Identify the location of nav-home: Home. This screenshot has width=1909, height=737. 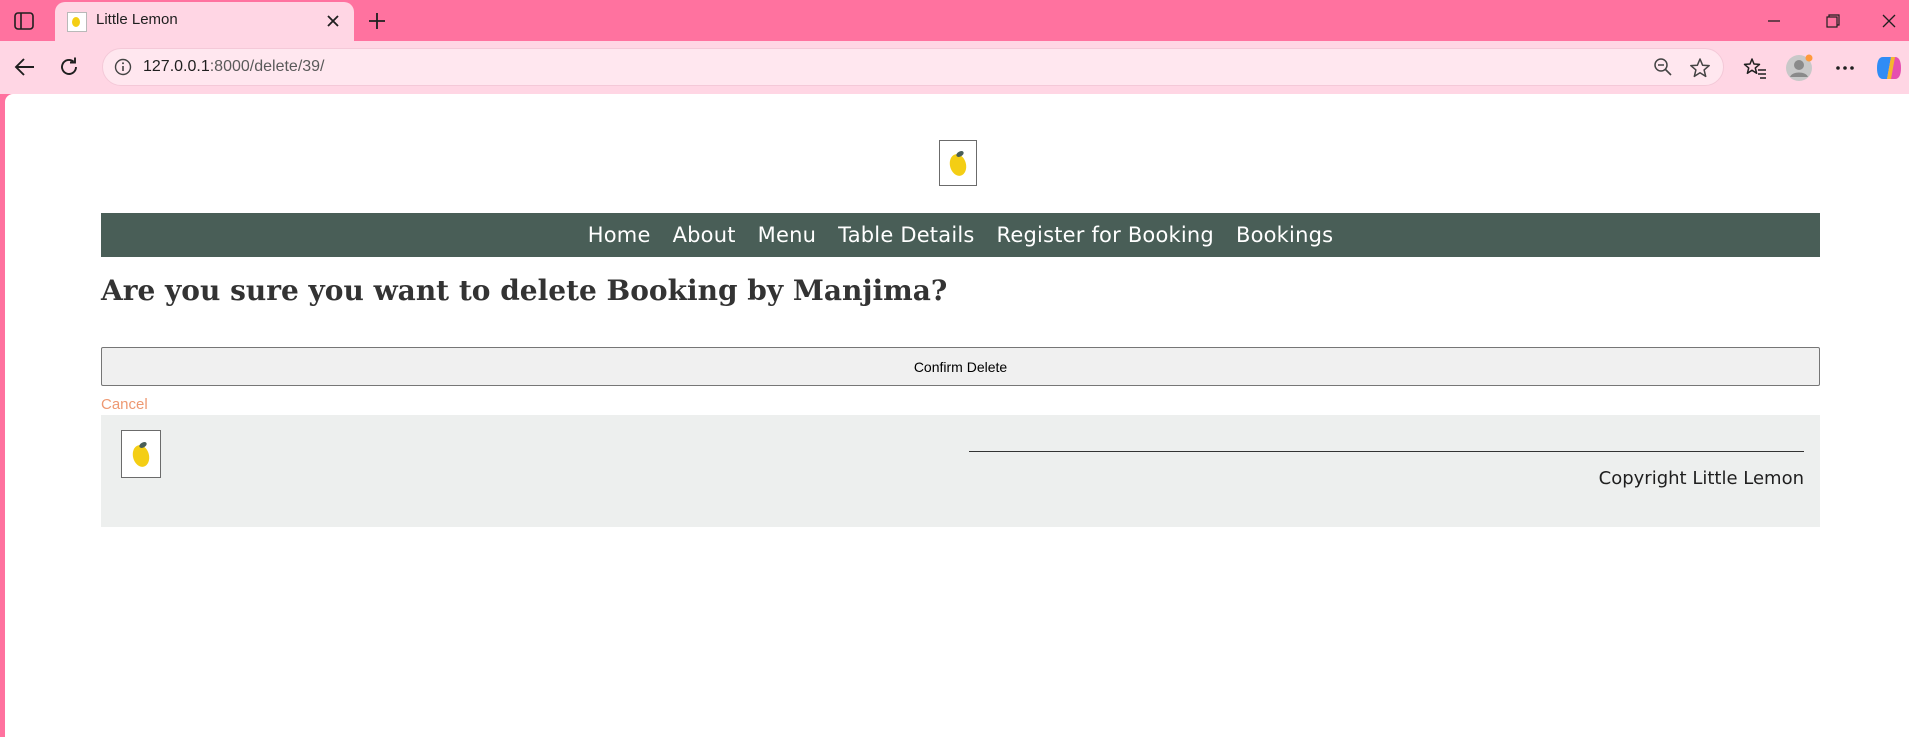
(619, 235).